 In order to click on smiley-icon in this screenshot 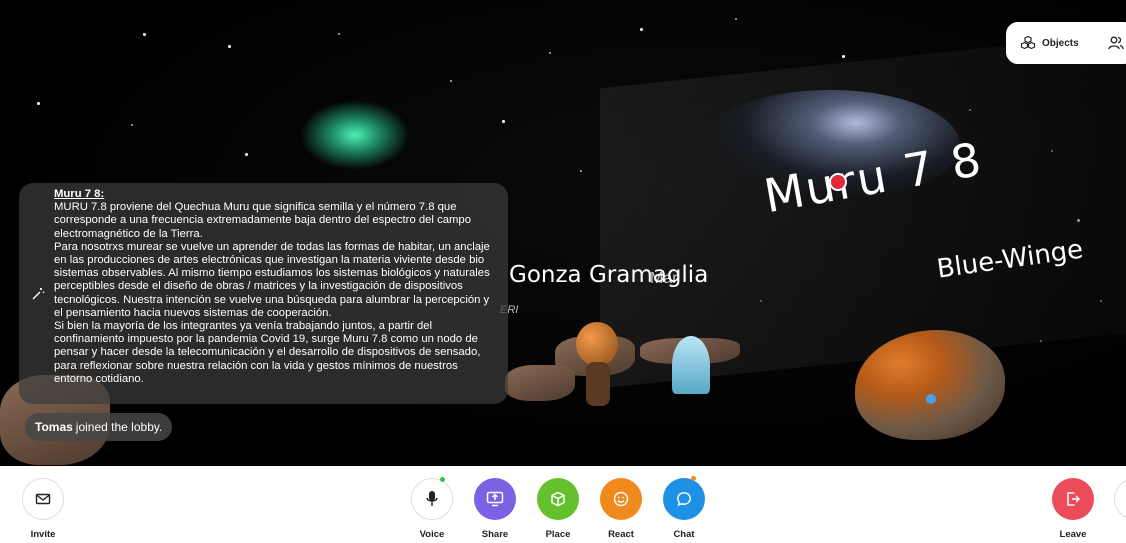, I will do `click(621, 499)`.